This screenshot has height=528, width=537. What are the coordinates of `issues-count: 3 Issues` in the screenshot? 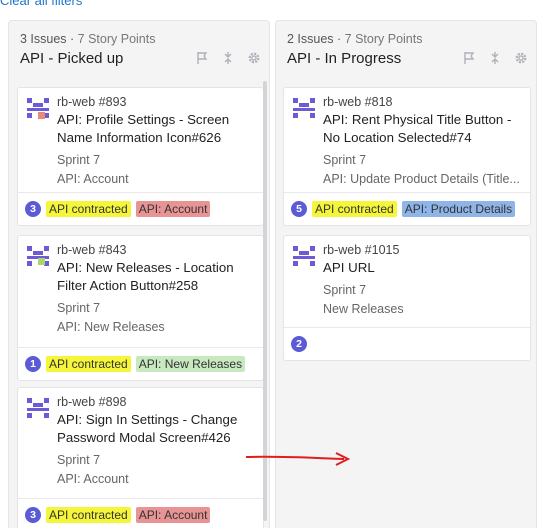 It's located at (43, 39).